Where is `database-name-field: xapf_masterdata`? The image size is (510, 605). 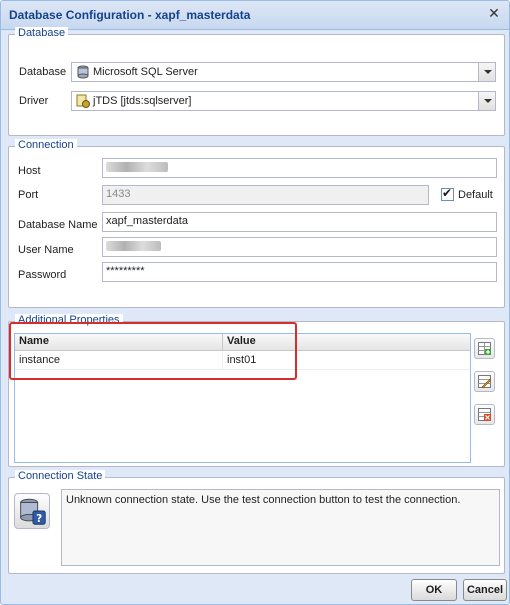
database-name-field: xapf_masterdata is located at coordinates (299, 222).